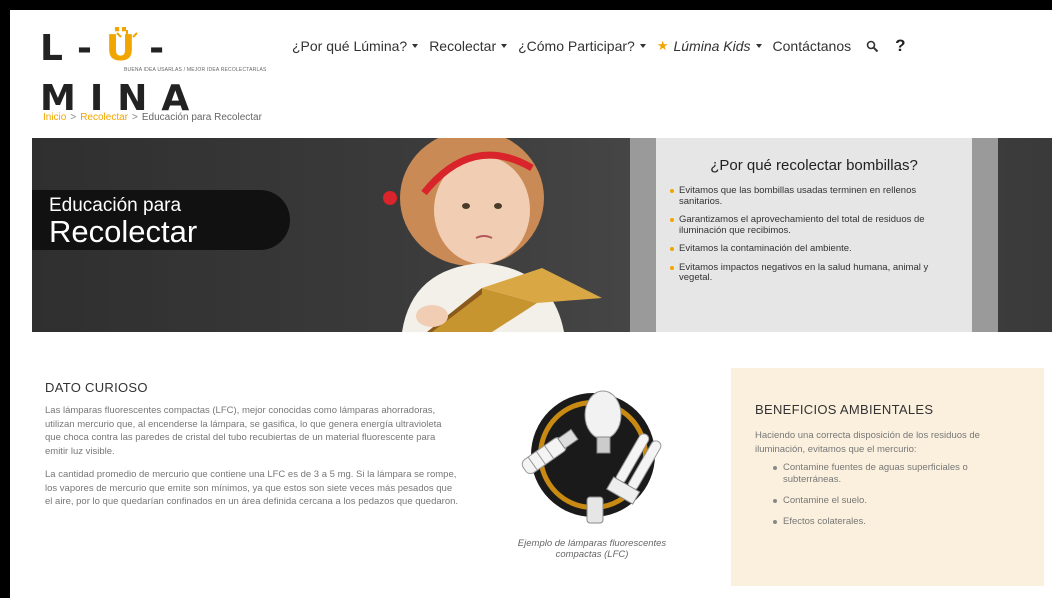  Describe the element at coordinates (104, 117) in the screenshot. I see `breadcrumb-recolectar-link: Recolectar` at that location.